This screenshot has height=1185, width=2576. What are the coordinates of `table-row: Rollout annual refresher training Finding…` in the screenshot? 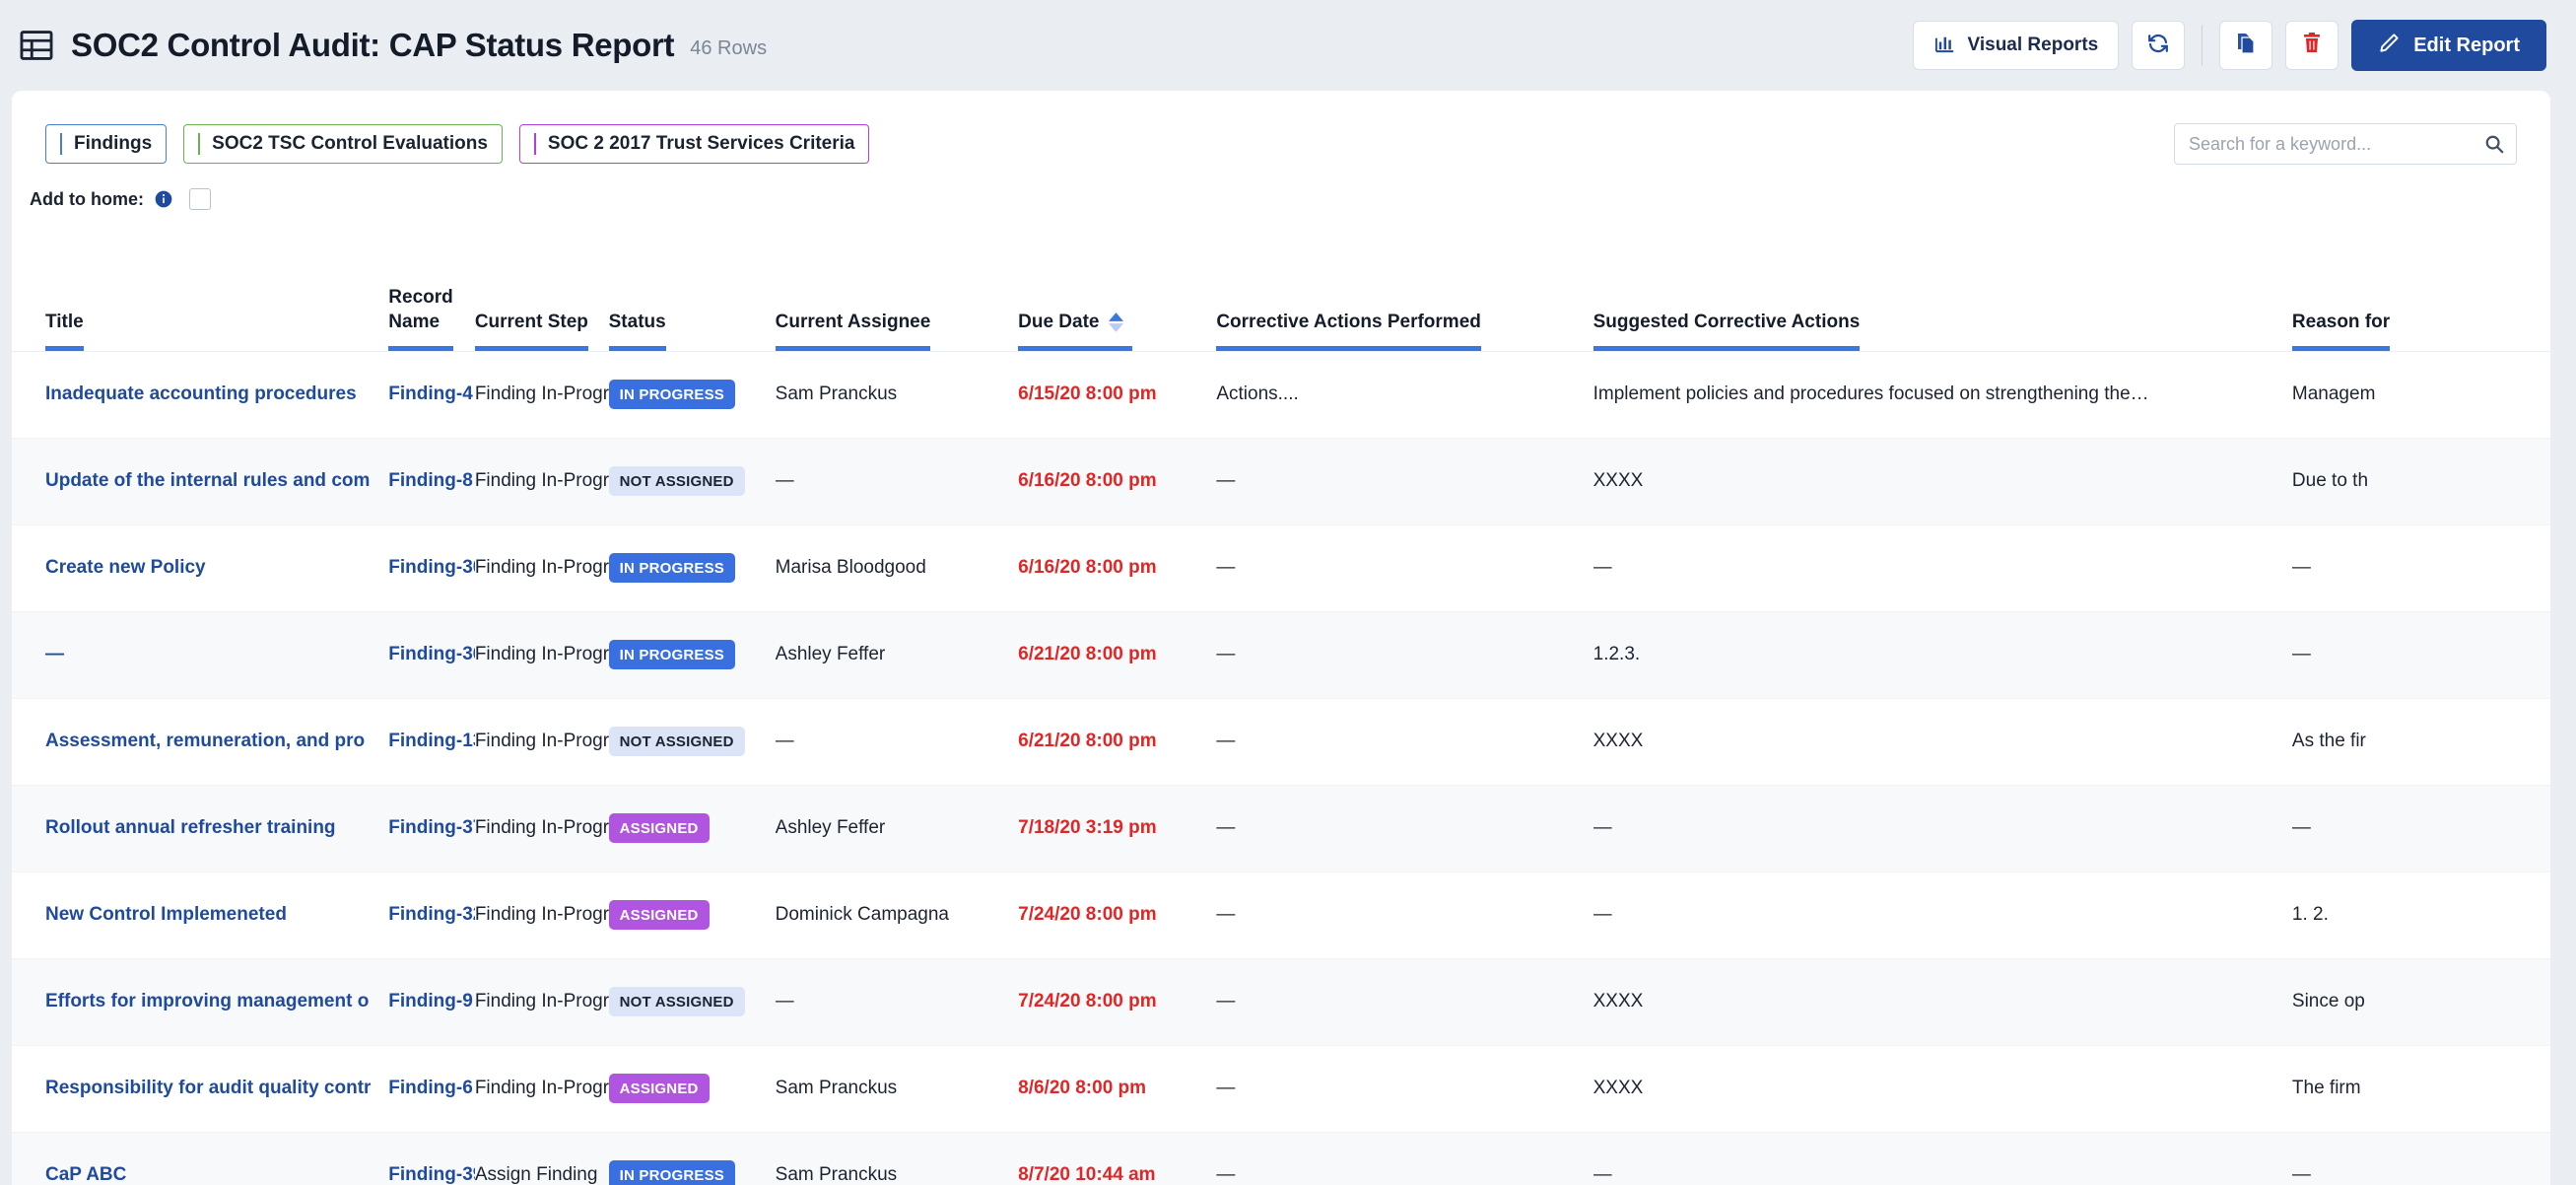 It's located at (1281, 828).